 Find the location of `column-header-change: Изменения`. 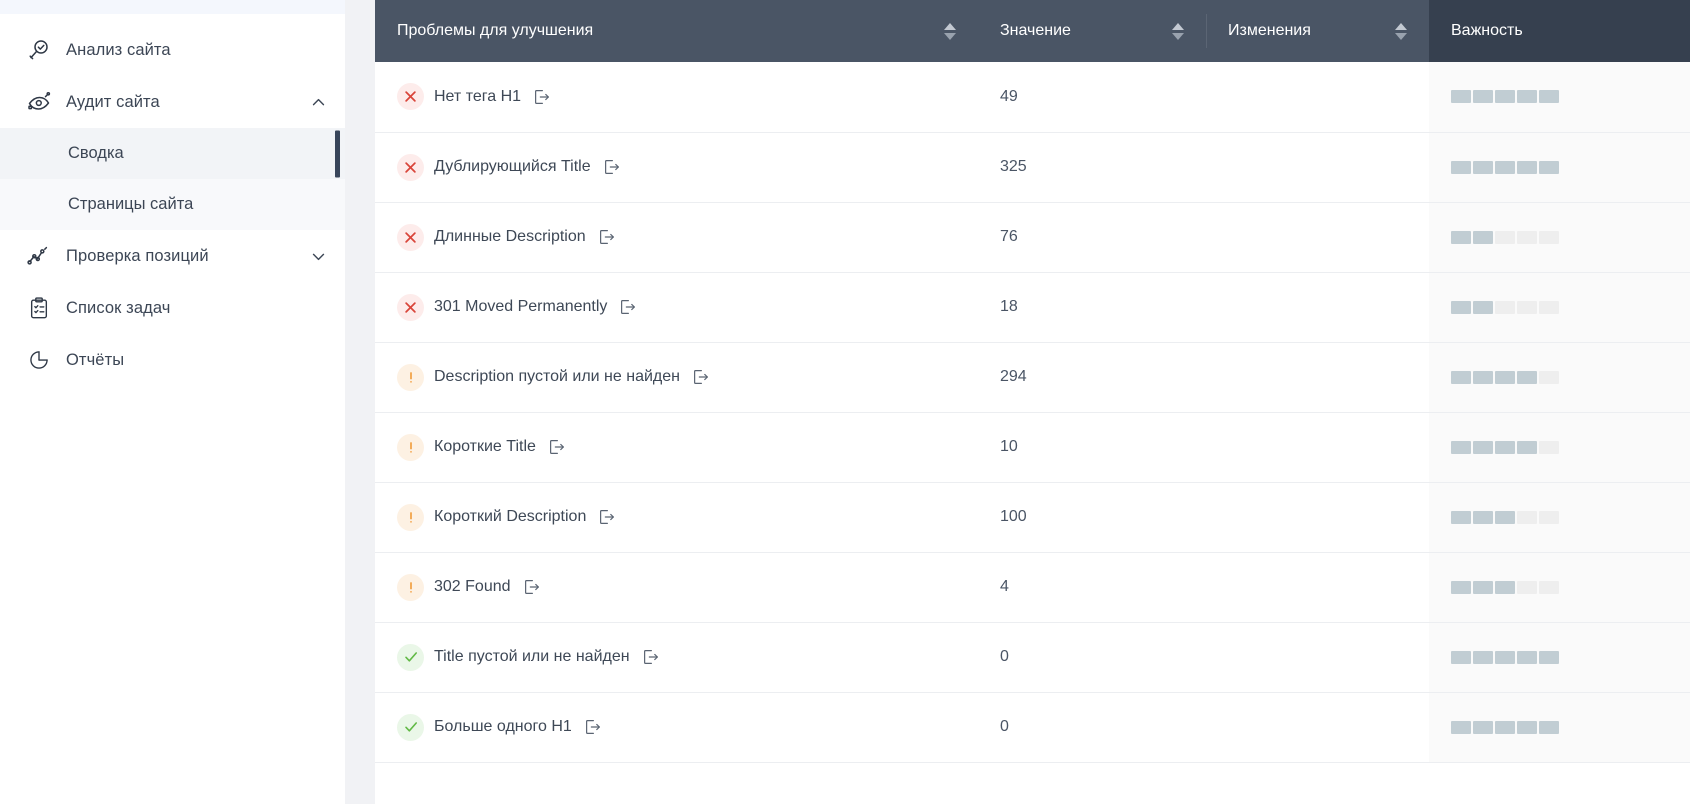

column-header-change: Изменения is located at coordinates (1317, 31).